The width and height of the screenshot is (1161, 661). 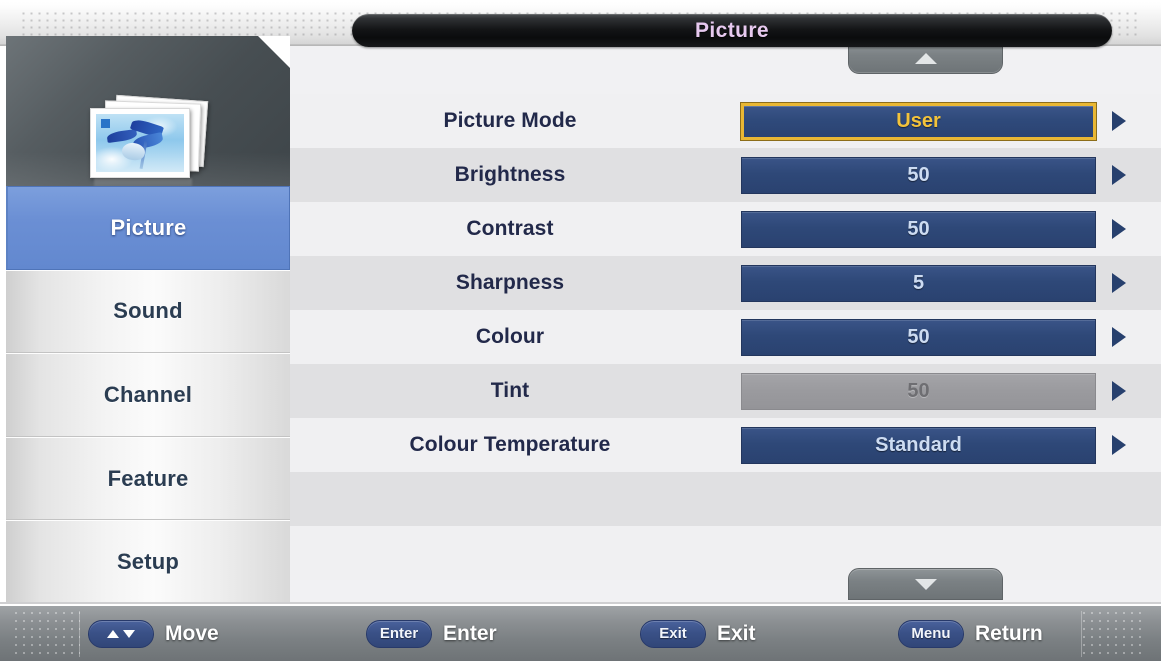 I want to click on arrow-up-icon, so click(x=113, y=633).